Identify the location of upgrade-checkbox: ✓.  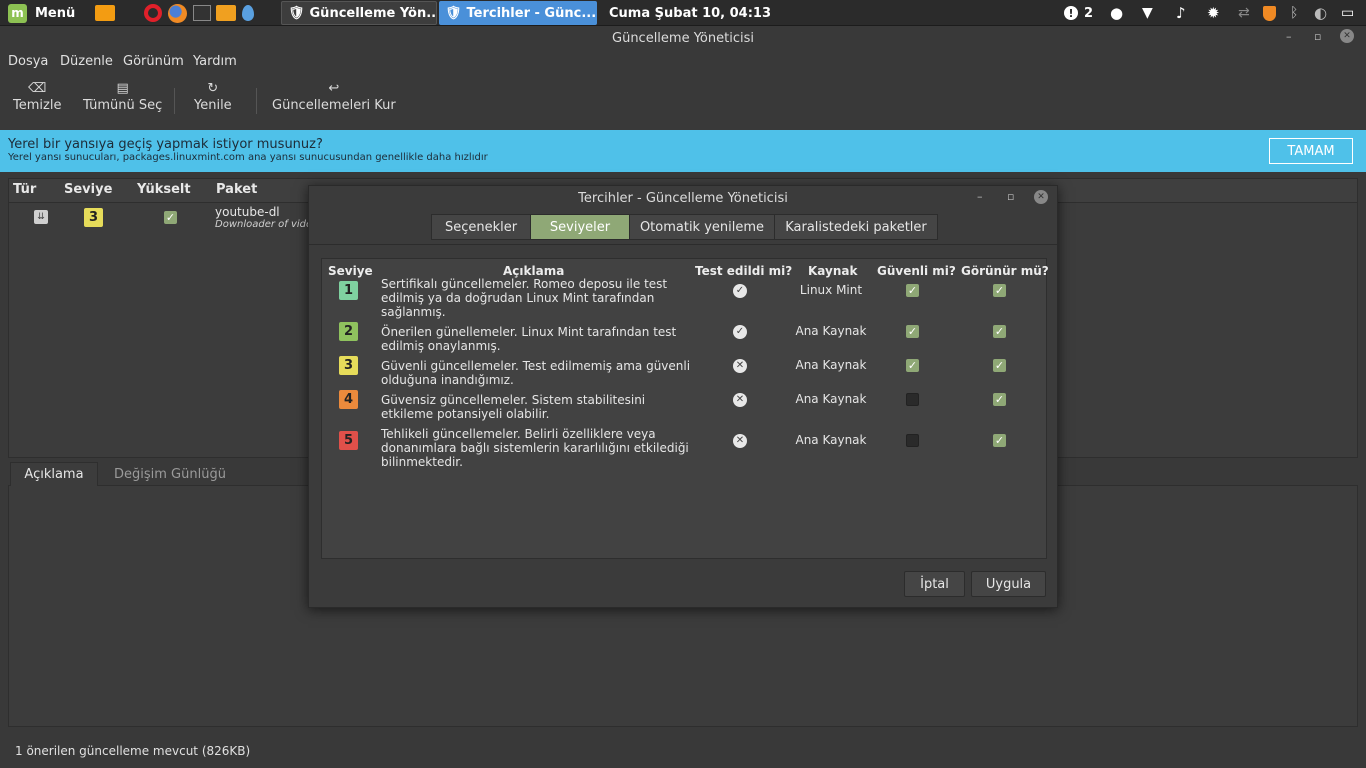
(170, 217).